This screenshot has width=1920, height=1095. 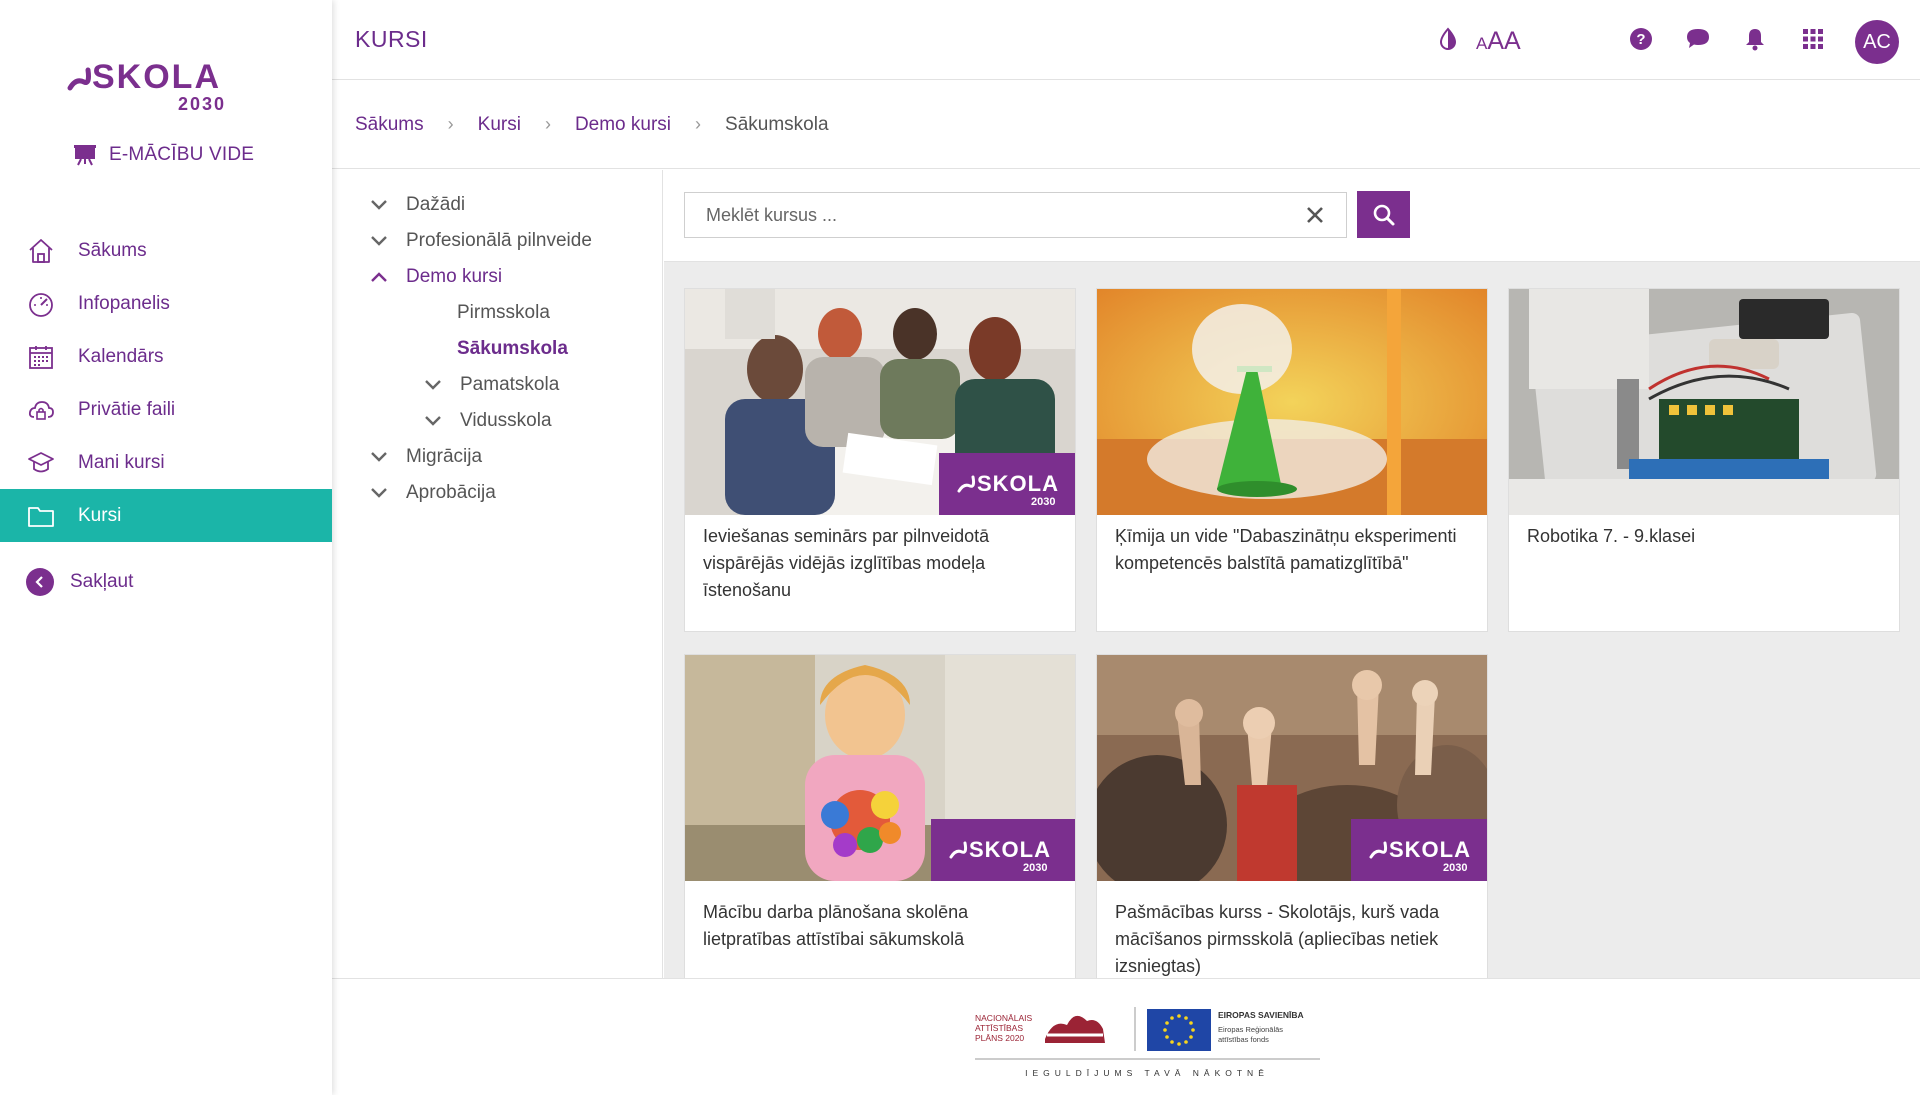 What do you see at coordinates (1611, 536) in the screenshot?
I see `course-title: Robotika 7. - 9.klasei` at bounding box center [1611, 536].